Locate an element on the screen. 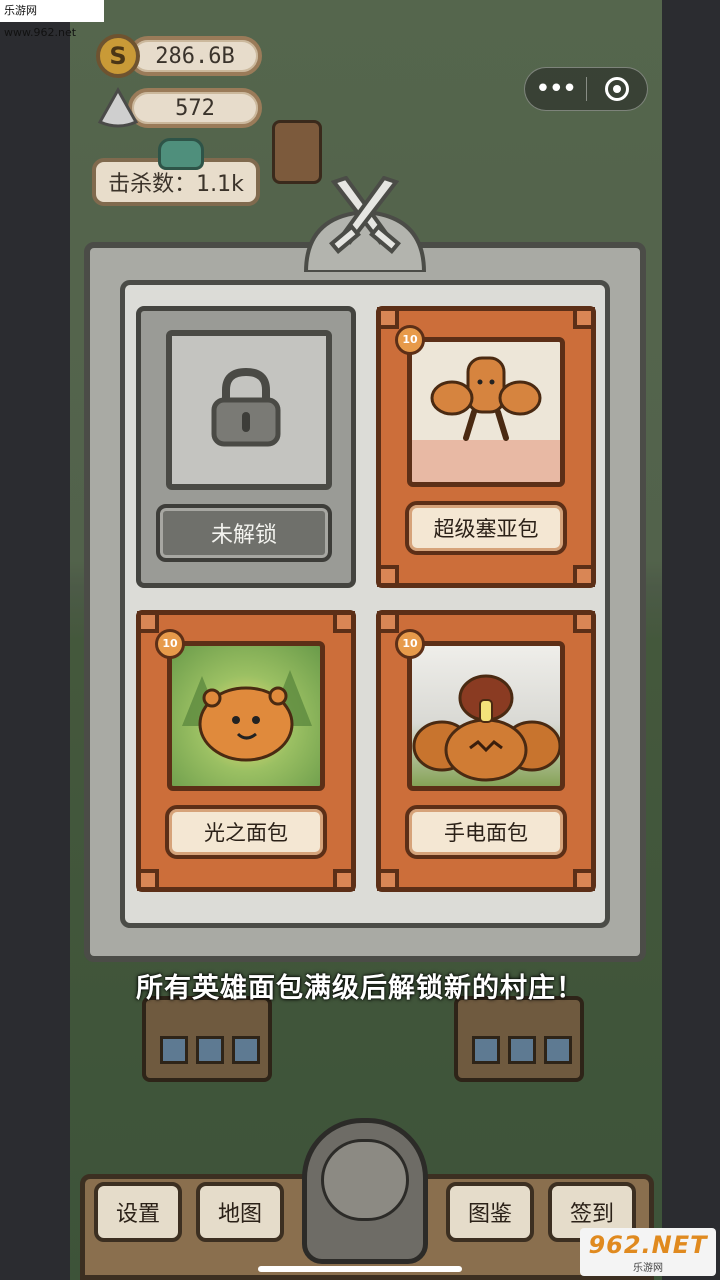 The height and width of the screenshot is (1280, 720). super-saiyan-bread-image is located at coordinates (486, 412).